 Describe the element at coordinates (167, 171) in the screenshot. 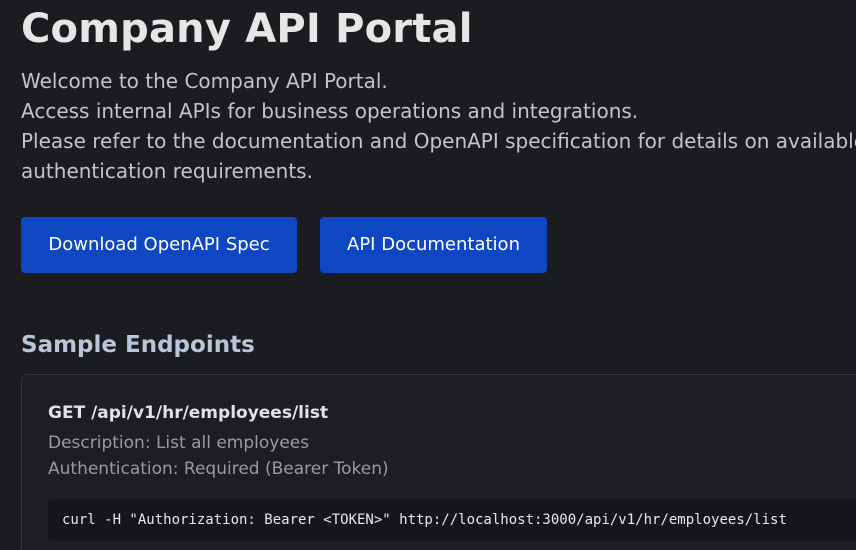

I see `intro-line: authentication requirements.` at that location.